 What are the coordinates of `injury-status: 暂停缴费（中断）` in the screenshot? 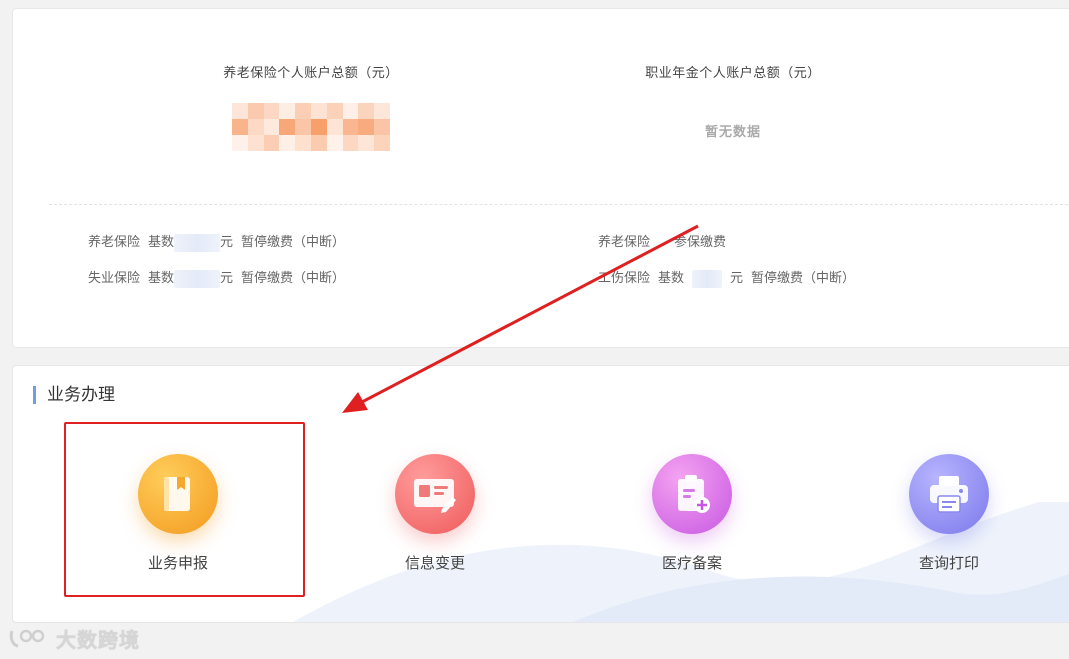 It's located at (803, 277).